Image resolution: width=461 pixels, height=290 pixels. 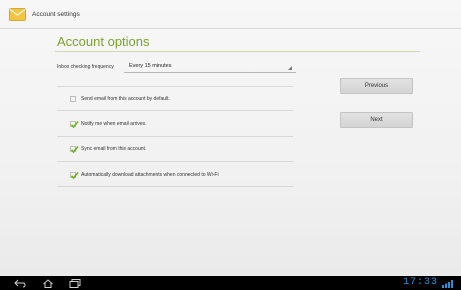 I want to click on frequency-select: Every 15 minutes, so click(x=210, y=66).